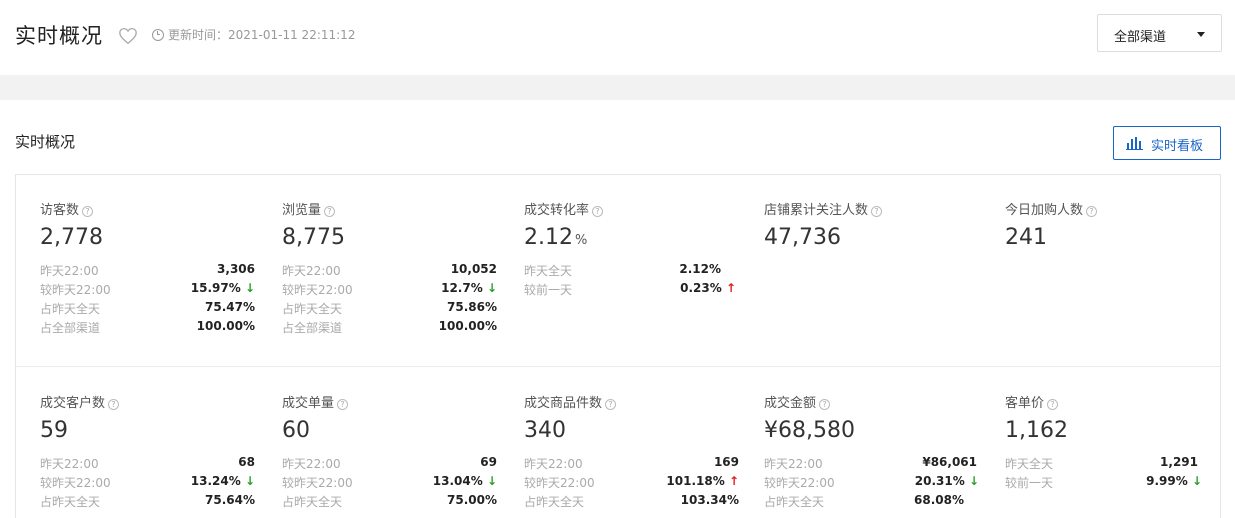 This screenshot has width=1235, height=518. What do you see at coordinates (223, 481) in the screenshot?
I see `stat-value: 13.24% ↓` at bounding box center [223, 481].